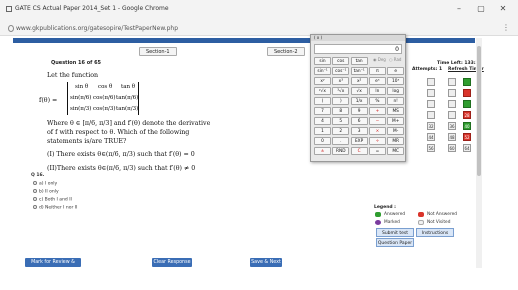 Image resolution: width=518 pixels, height=290 pixels. I want to click on question-palette-button: 28, so click(467, 115).